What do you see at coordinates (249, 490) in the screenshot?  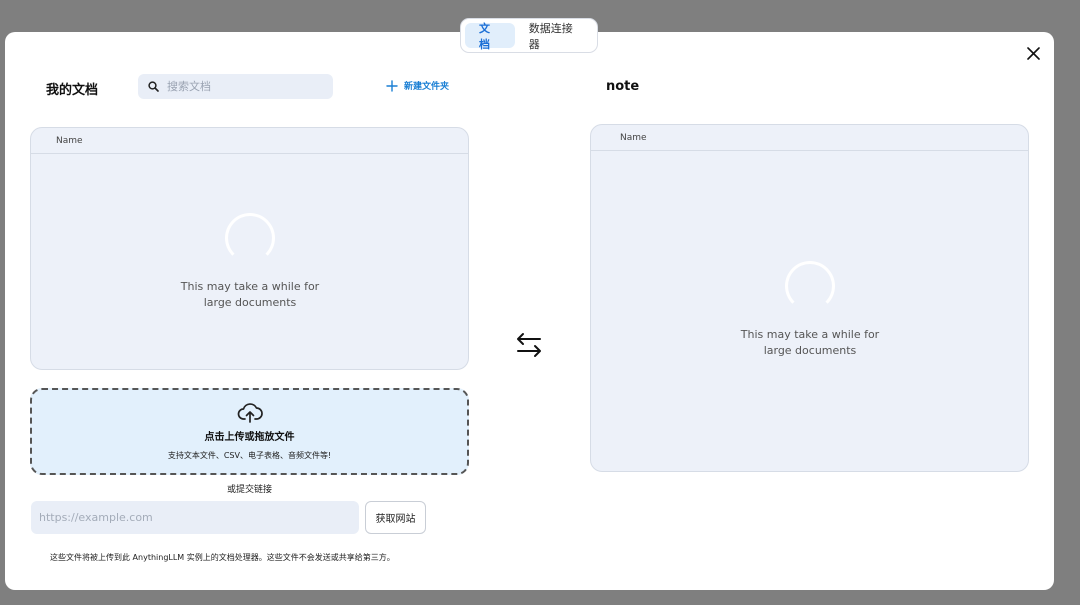 I see `or-submit-link-label: 或提交链接` at bounding box center [249, 490].